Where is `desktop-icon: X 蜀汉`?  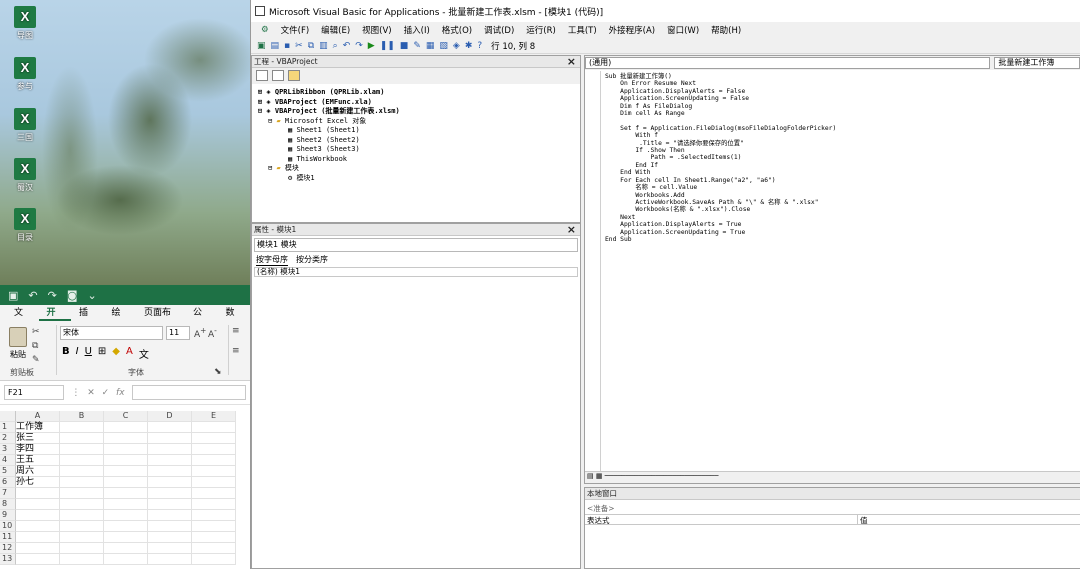
desktop-icon: X 蜀汉 is located at coordinates (25, 175).